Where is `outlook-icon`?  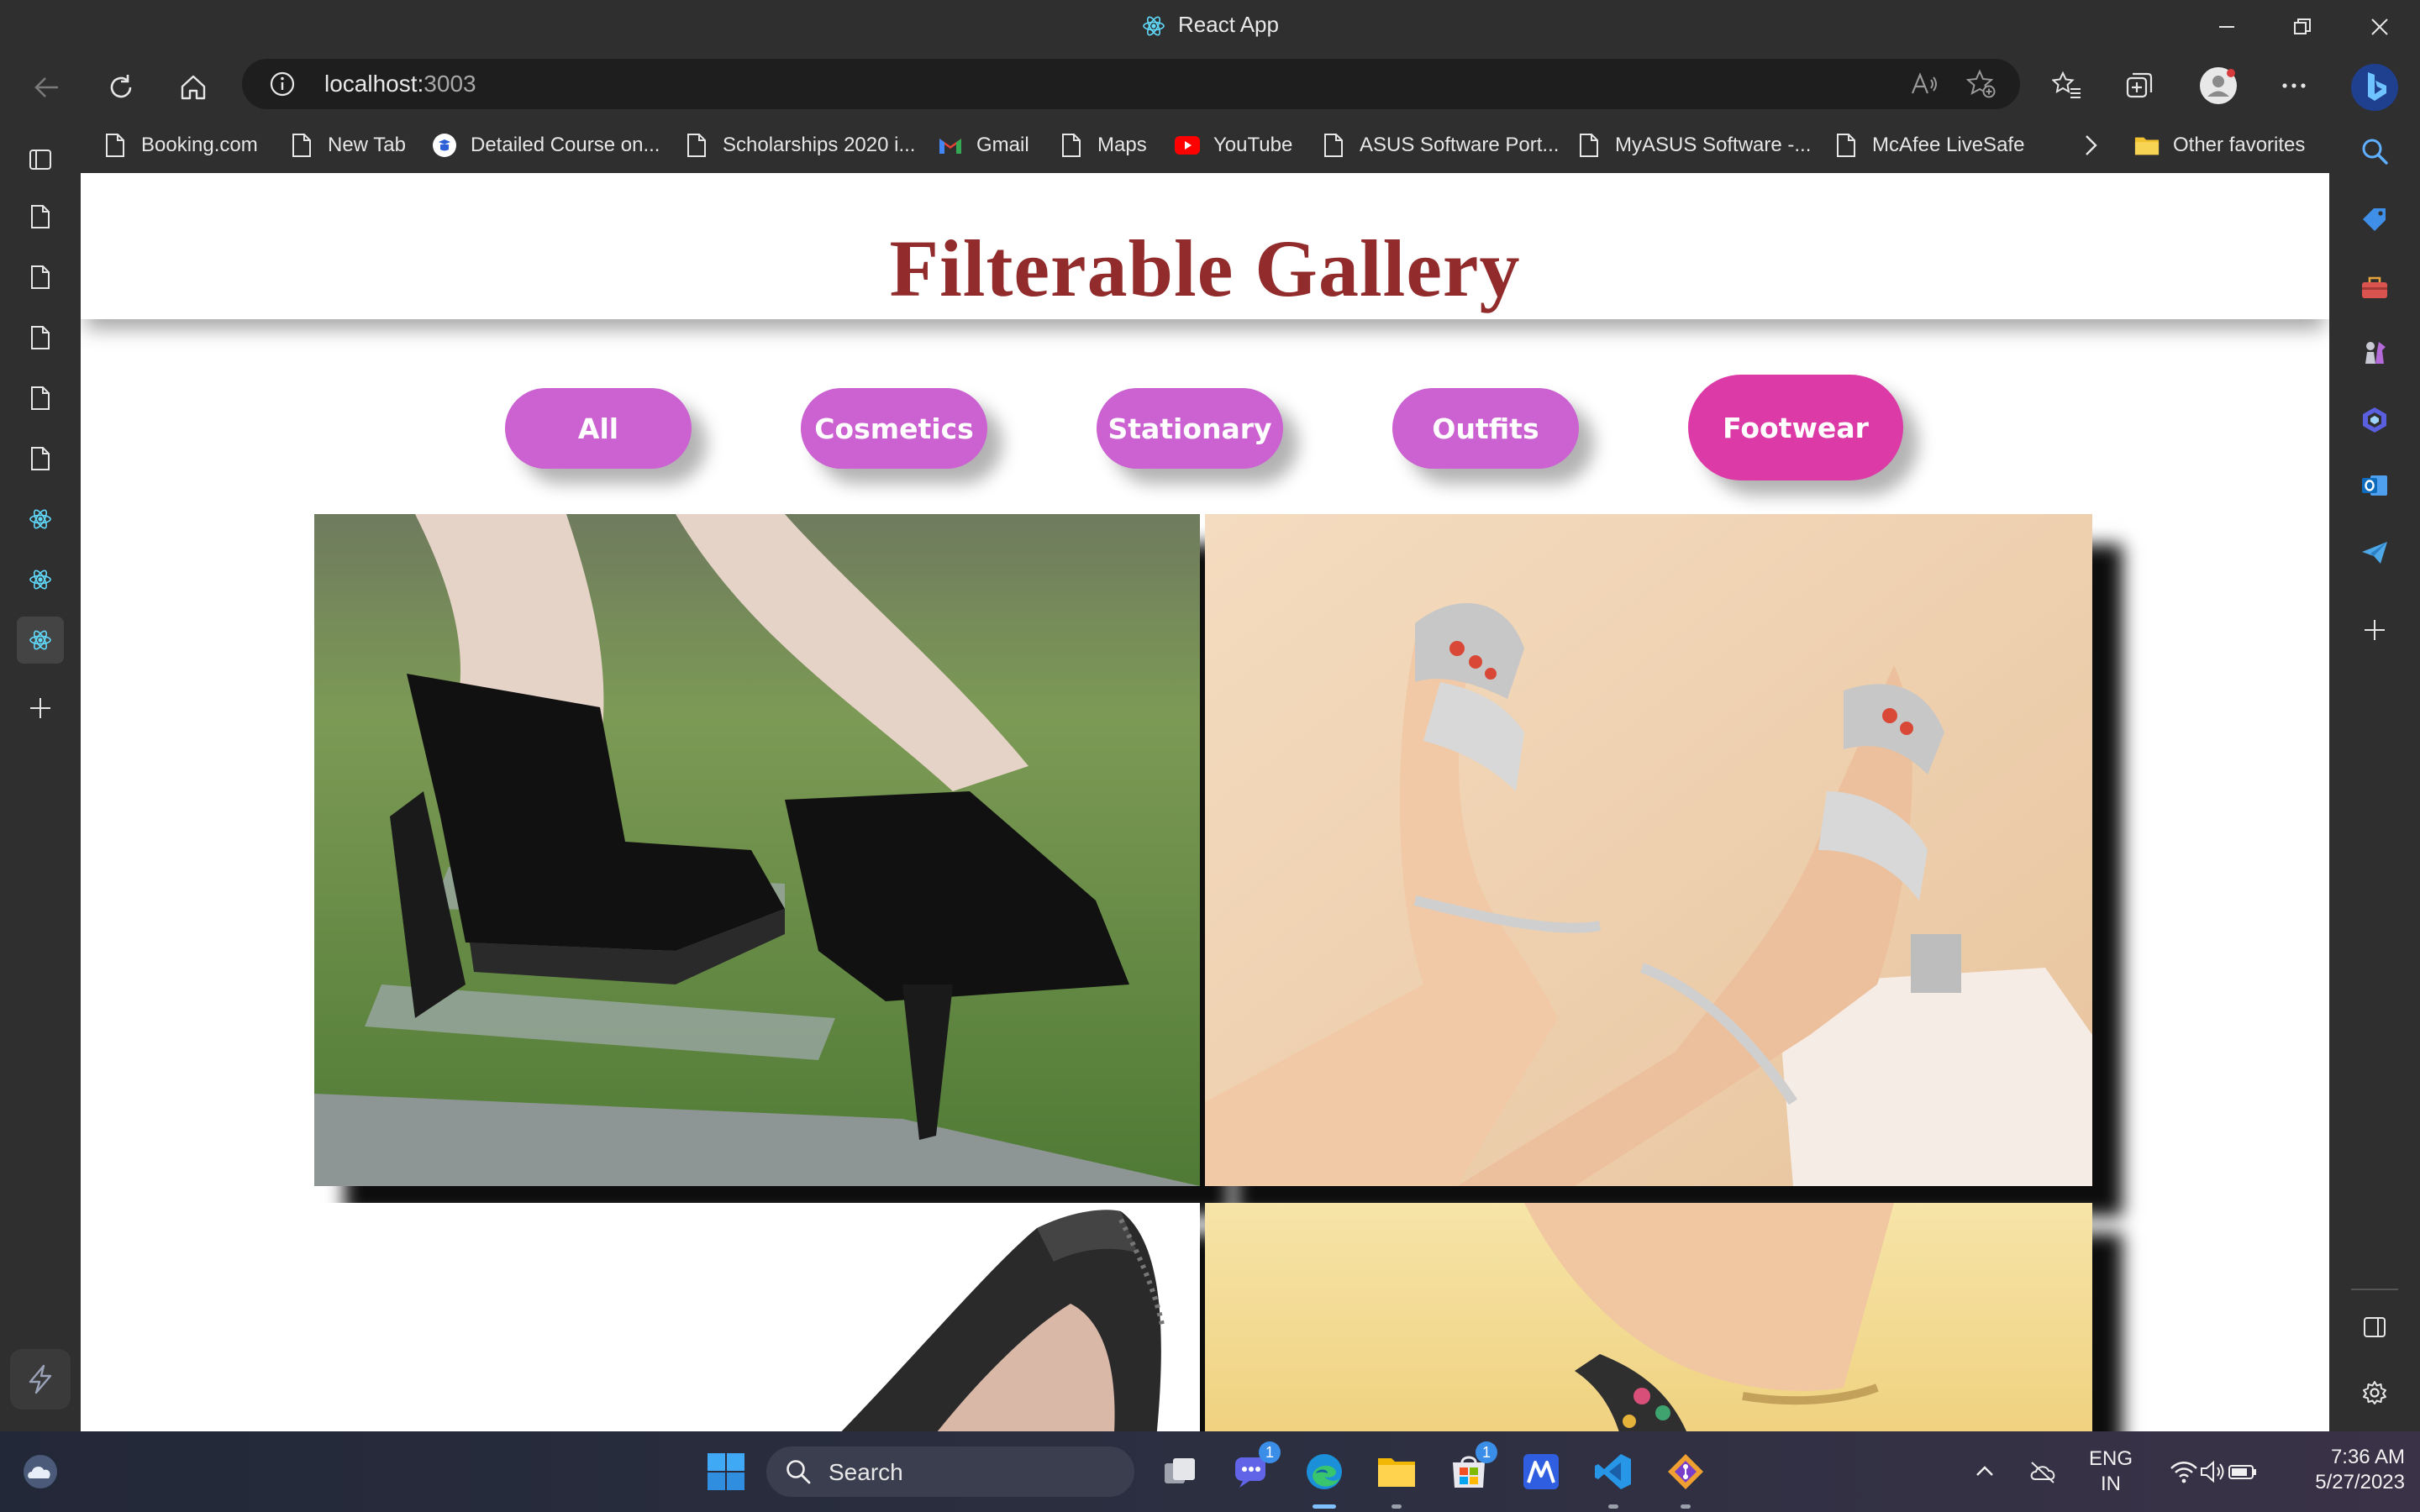 outlook-icon is located at coordinates (2374, 485).